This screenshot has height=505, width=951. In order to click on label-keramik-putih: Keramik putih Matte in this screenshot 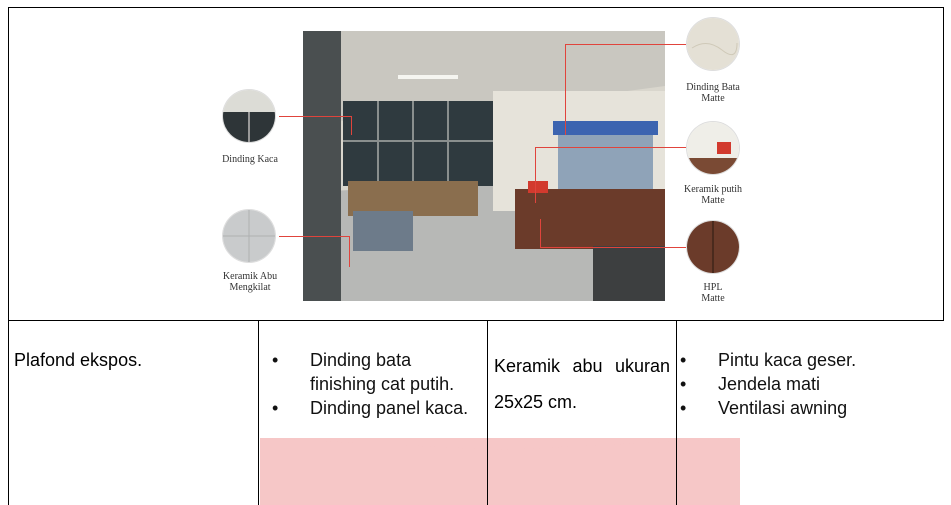, I will do `click(713, 195)`.